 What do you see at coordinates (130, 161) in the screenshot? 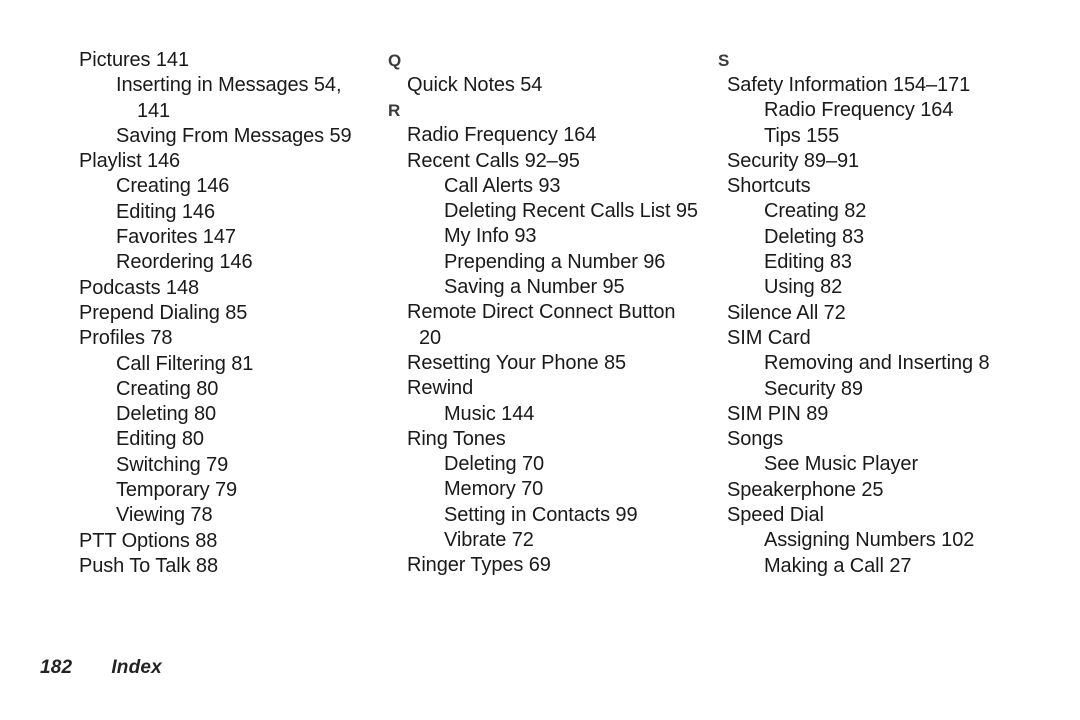
I see `index-entry-text: Playlist 146` at bounding box center [130, 161].